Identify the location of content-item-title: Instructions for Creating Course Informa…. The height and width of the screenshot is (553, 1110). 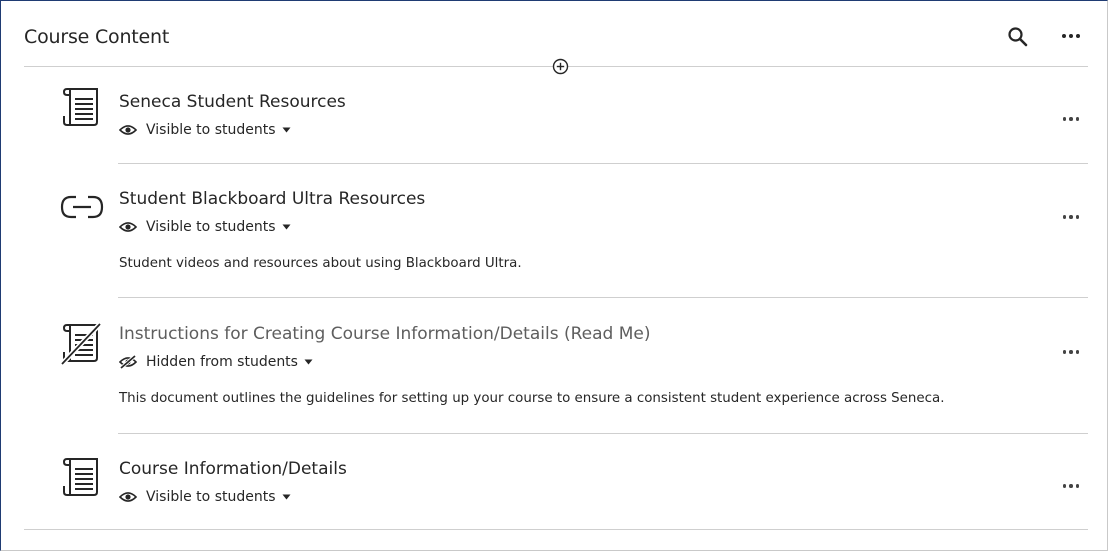
(384, 334).